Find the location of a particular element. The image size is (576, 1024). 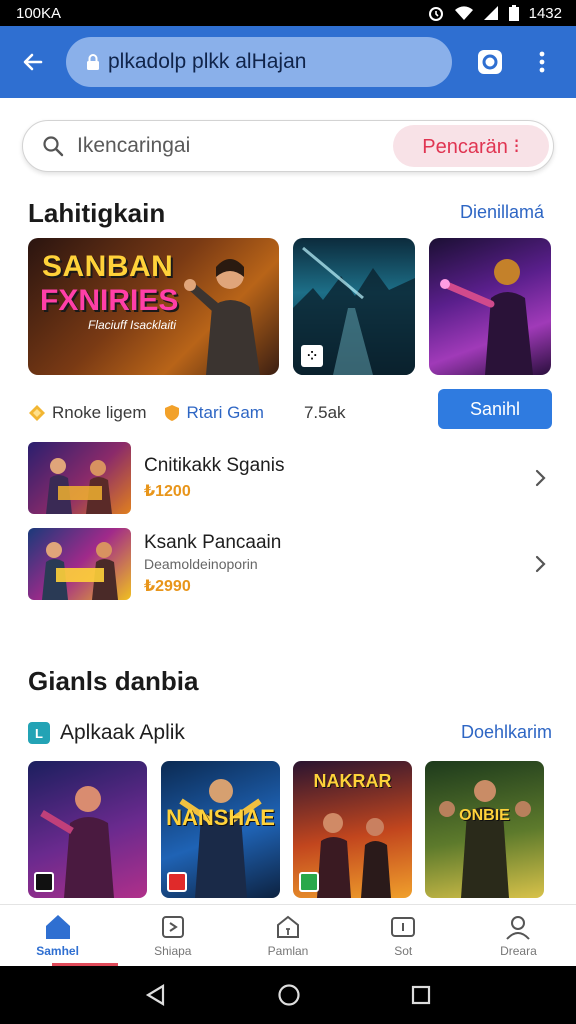

nav-label-profile: Dreara is located at coordinates (518, 951).